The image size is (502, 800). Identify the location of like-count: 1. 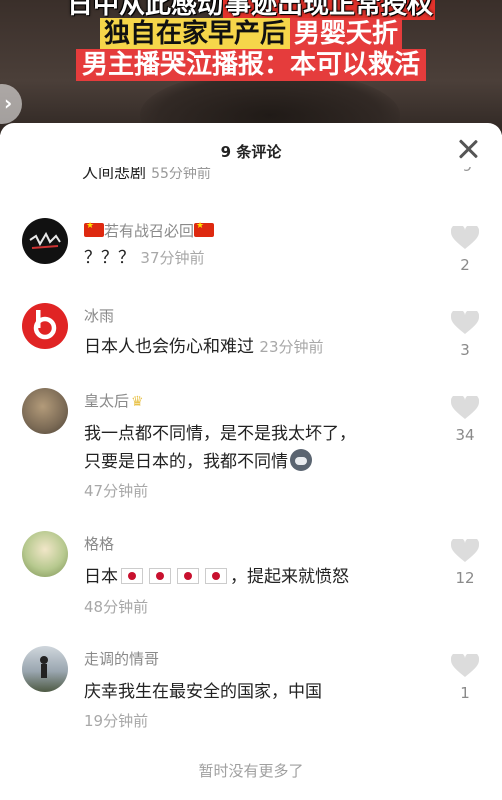
(465, 693).